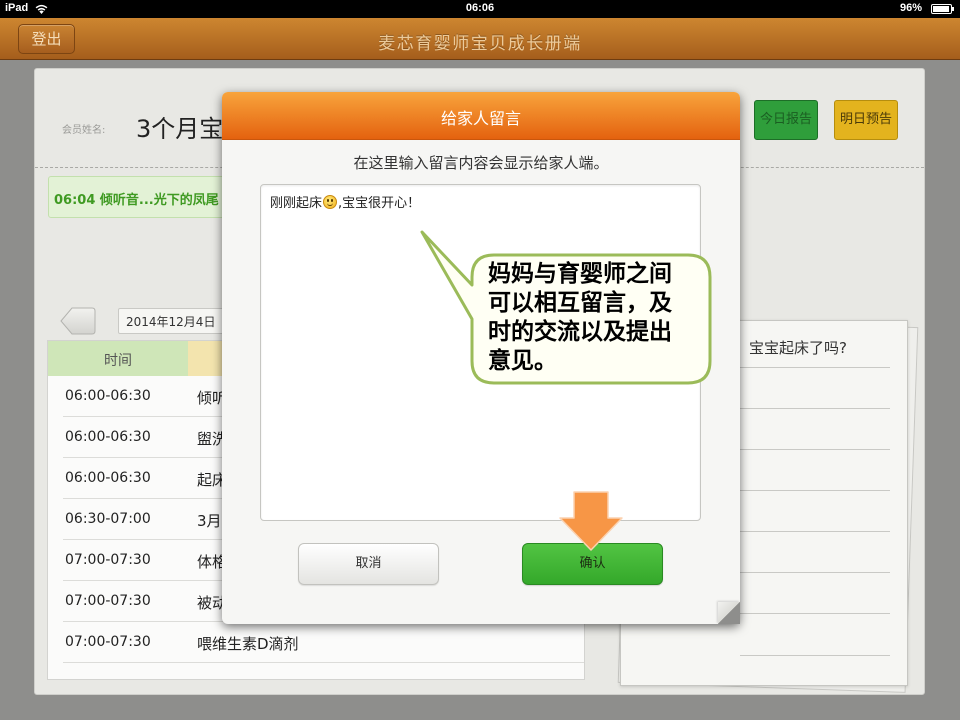  Describe the element at coordinates (136, 200) in the screenshot. I see `activity-notice-text: 06:04 倾听音...光下的凤尾` at that location.